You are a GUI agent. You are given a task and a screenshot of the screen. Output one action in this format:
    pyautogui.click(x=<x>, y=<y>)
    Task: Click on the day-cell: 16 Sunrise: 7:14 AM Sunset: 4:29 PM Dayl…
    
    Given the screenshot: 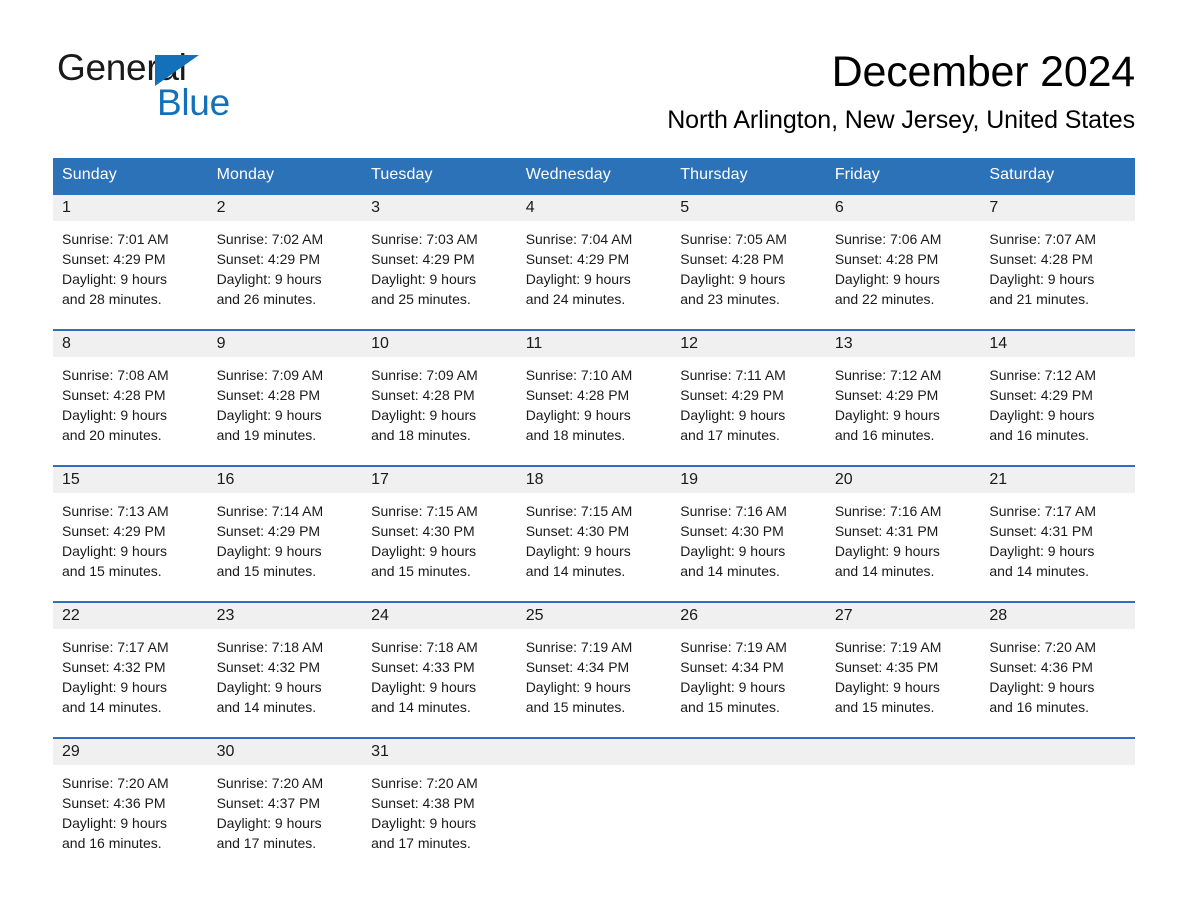 What is the action you would take?
    pyautogui.click(x=285, y=533)
    